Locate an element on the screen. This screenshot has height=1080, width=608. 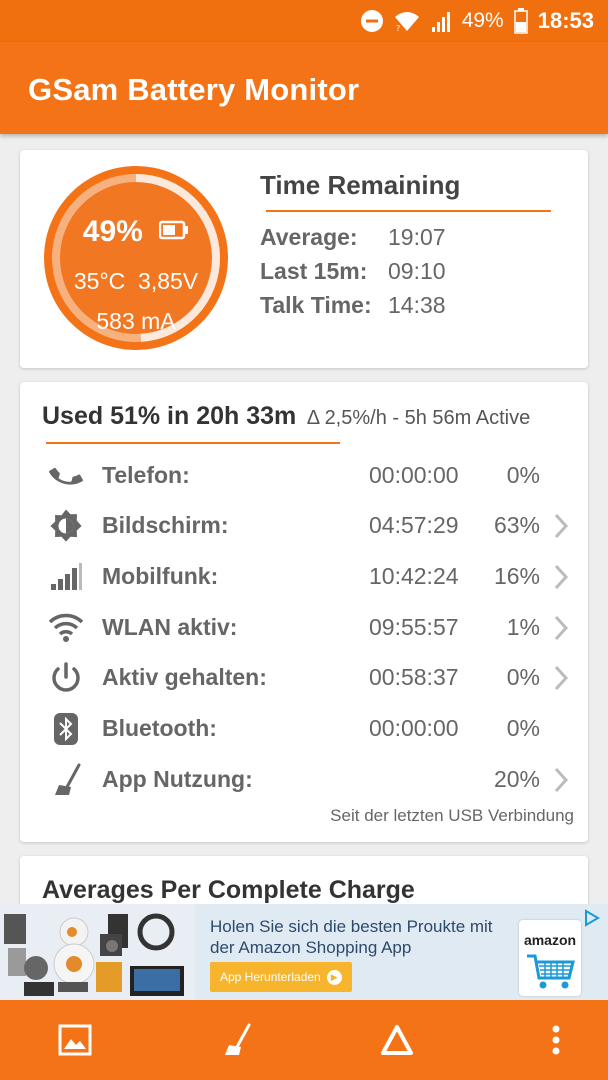
usage-label: Telefon: is located at coordinates (146, 475).